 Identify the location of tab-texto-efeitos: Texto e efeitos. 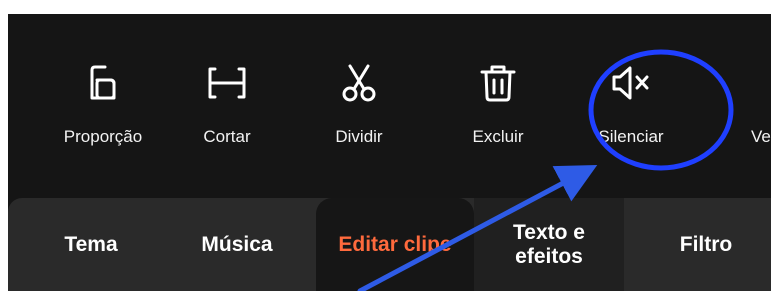
(549, 244).